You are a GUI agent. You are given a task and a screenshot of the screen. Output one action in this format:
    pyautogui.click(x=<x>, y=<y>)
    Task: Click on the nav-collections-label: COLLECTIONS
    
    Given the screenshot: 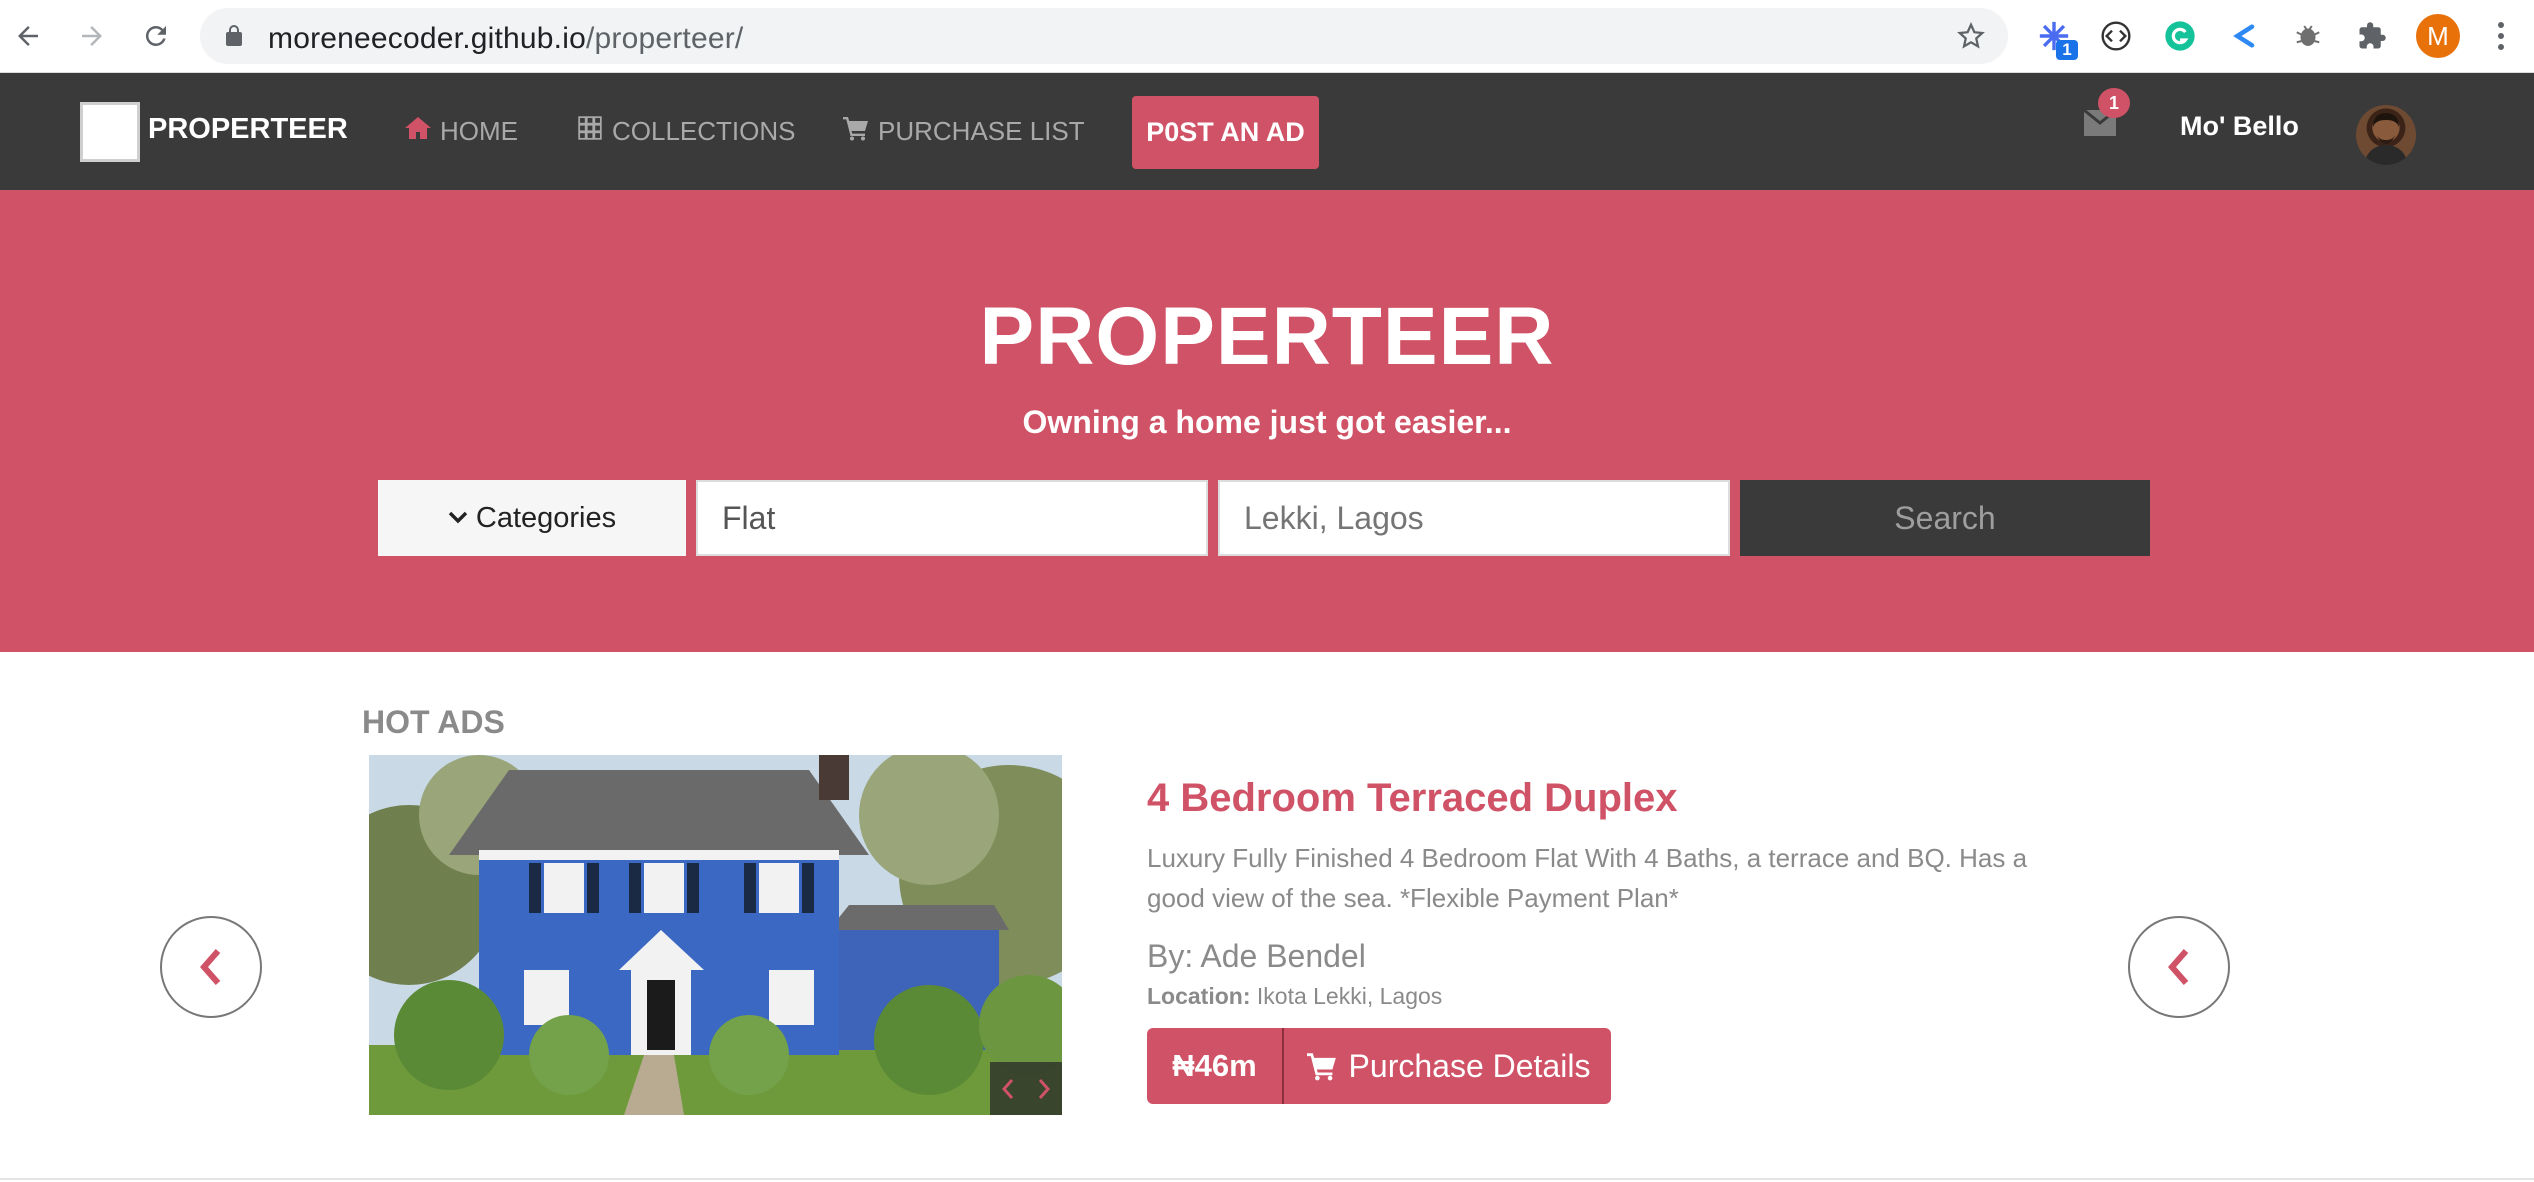 What is the action you would take?
    pyautogui.click(x=704, y=131)
    